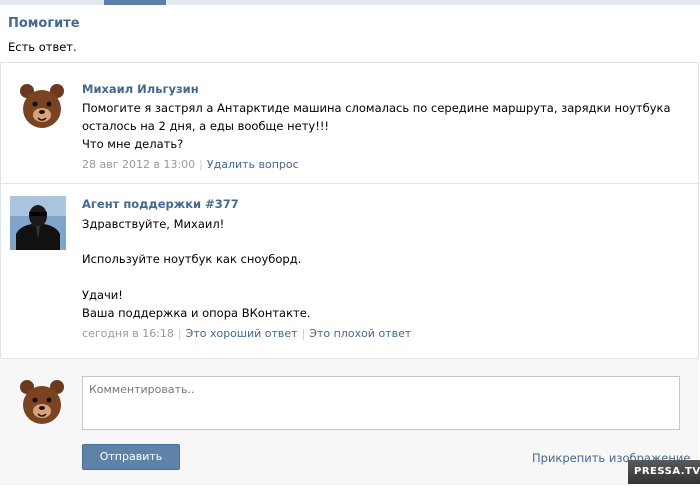 This screenshot has height=489, width=700. What do you see at coordinates (153, 224) in the screenshot?
I see `answer-line: Здравствуйте, Михаил!` at bounding box center [153, 224].